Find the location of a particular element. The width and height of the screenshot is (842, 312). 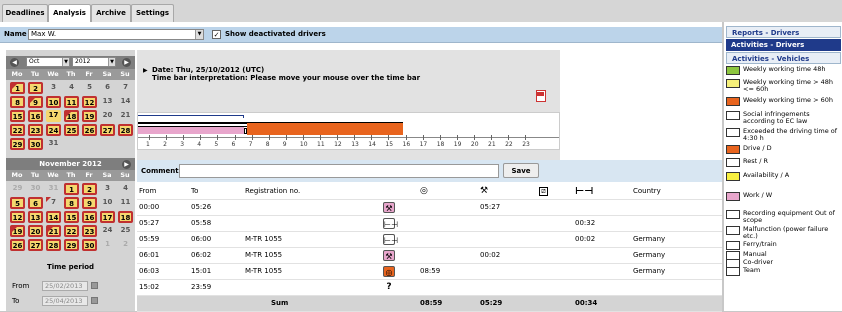

activities-vehicles-button: Activities - Vehicles is located at coordinates (783, 58).